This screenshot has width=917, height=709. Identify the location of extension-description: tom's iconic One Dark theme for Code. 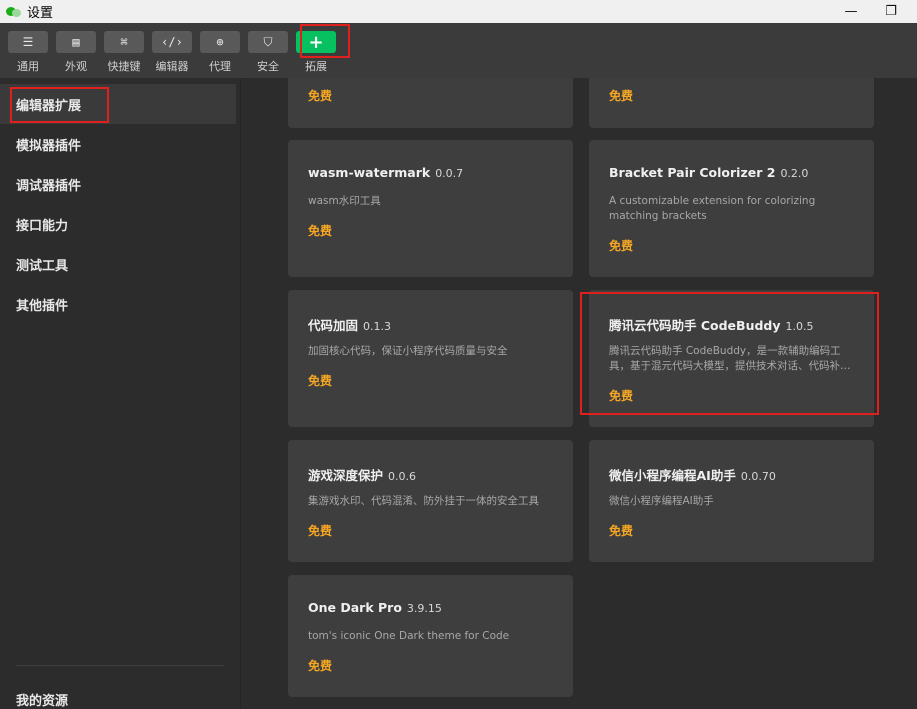
(409, 636).